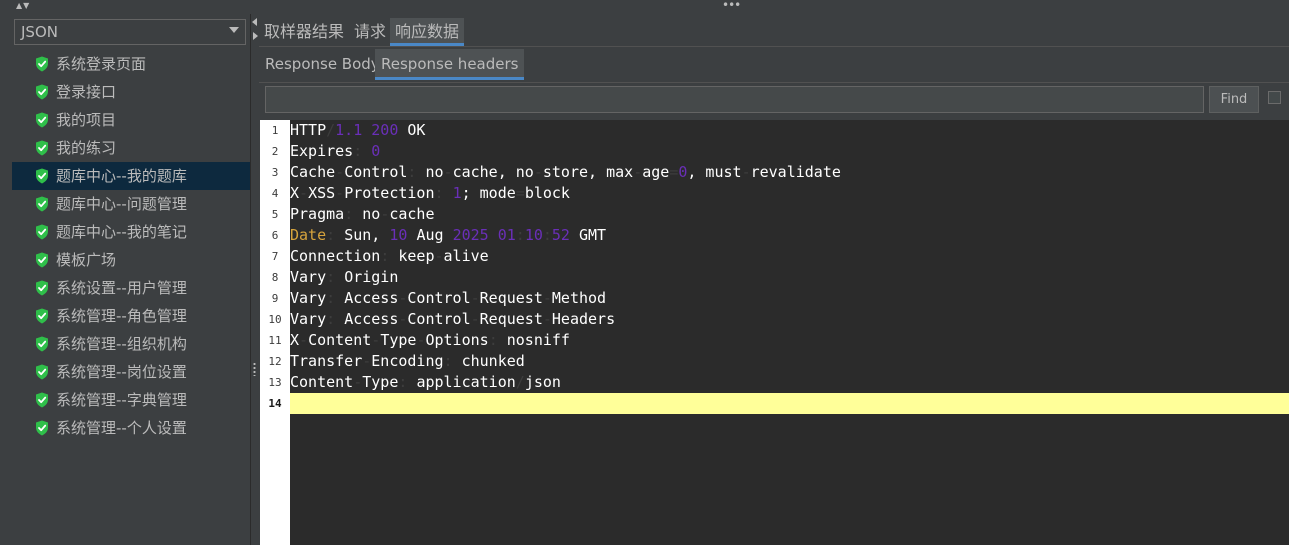 Image resolution: width=1289 pixels, height=545 pixels. What do you see at coordinates (371, 298) in the screenshot?
I see `code-token: Access` at bounding box center [371, 298].